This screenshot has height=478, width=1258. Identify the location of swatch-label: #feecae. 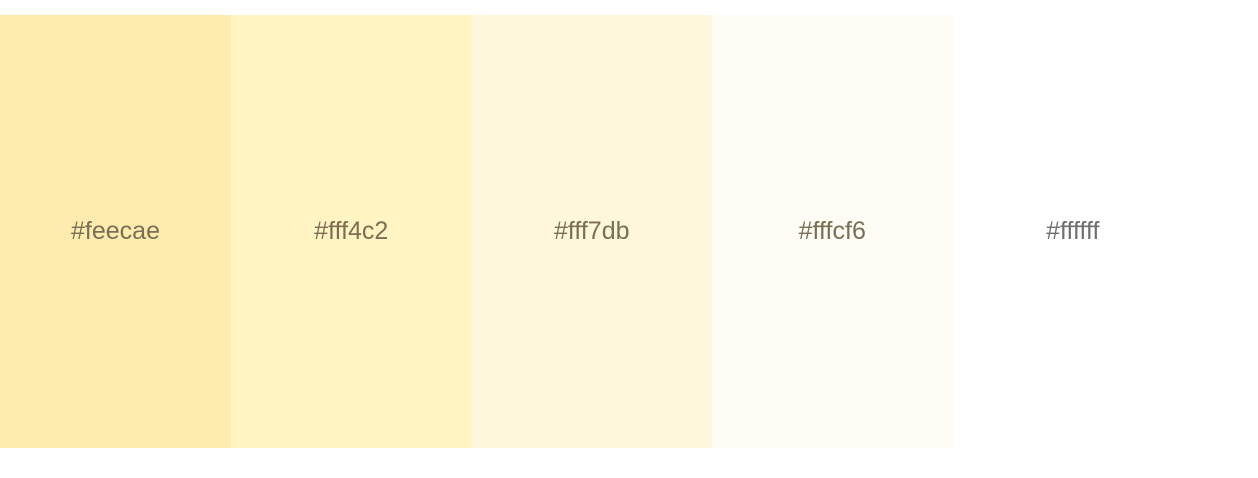
(115, 231).